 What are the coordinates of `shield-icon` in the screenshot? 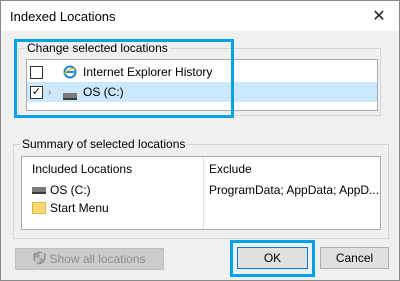 It's located at (39, 259).